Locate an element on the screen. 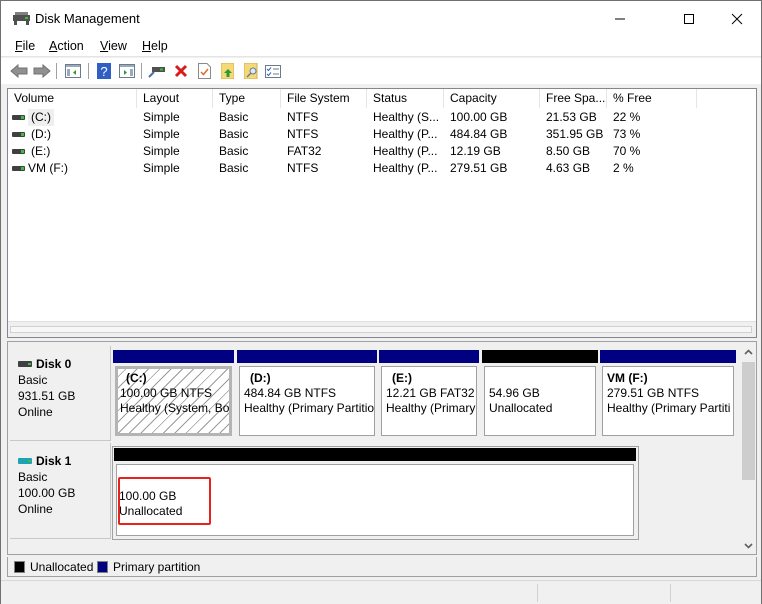 The width and height of the screenshot is (762, 604). menu-view: View is located at coordinates (113, 46).